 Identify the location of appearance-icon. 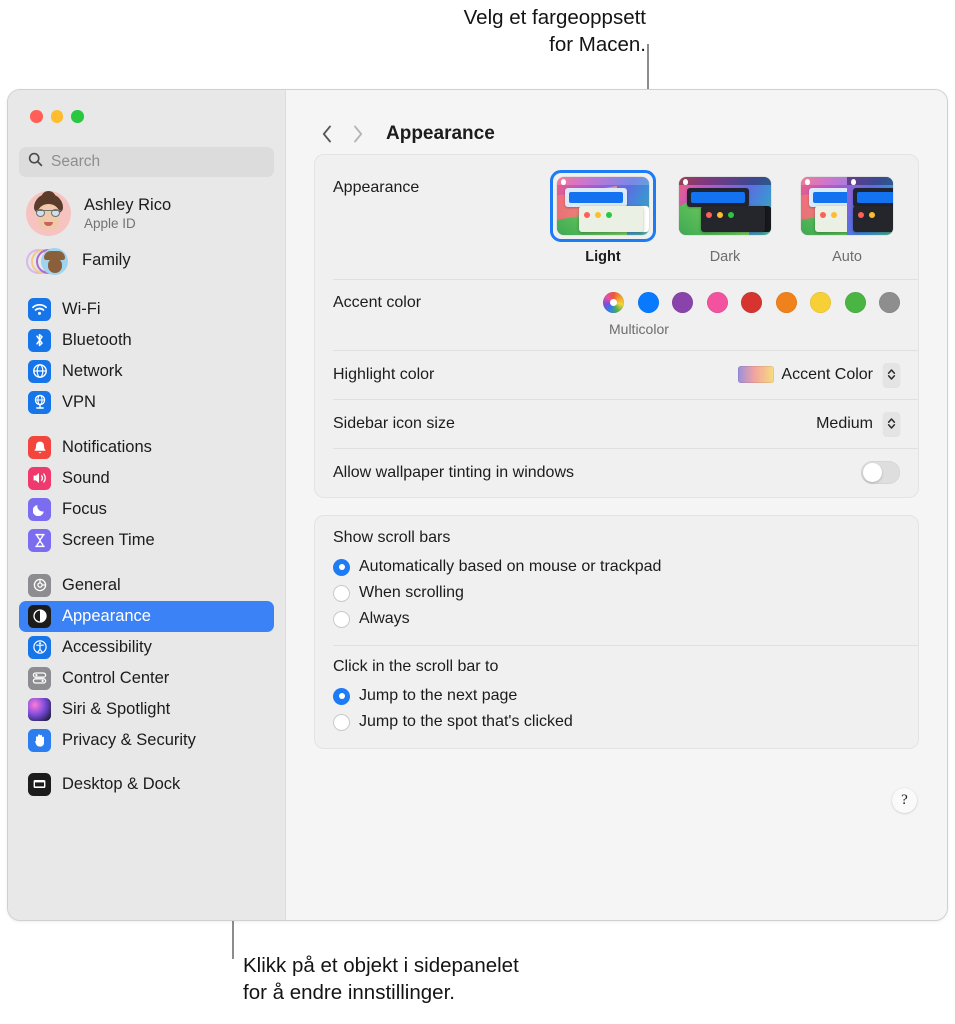
(39, 616).